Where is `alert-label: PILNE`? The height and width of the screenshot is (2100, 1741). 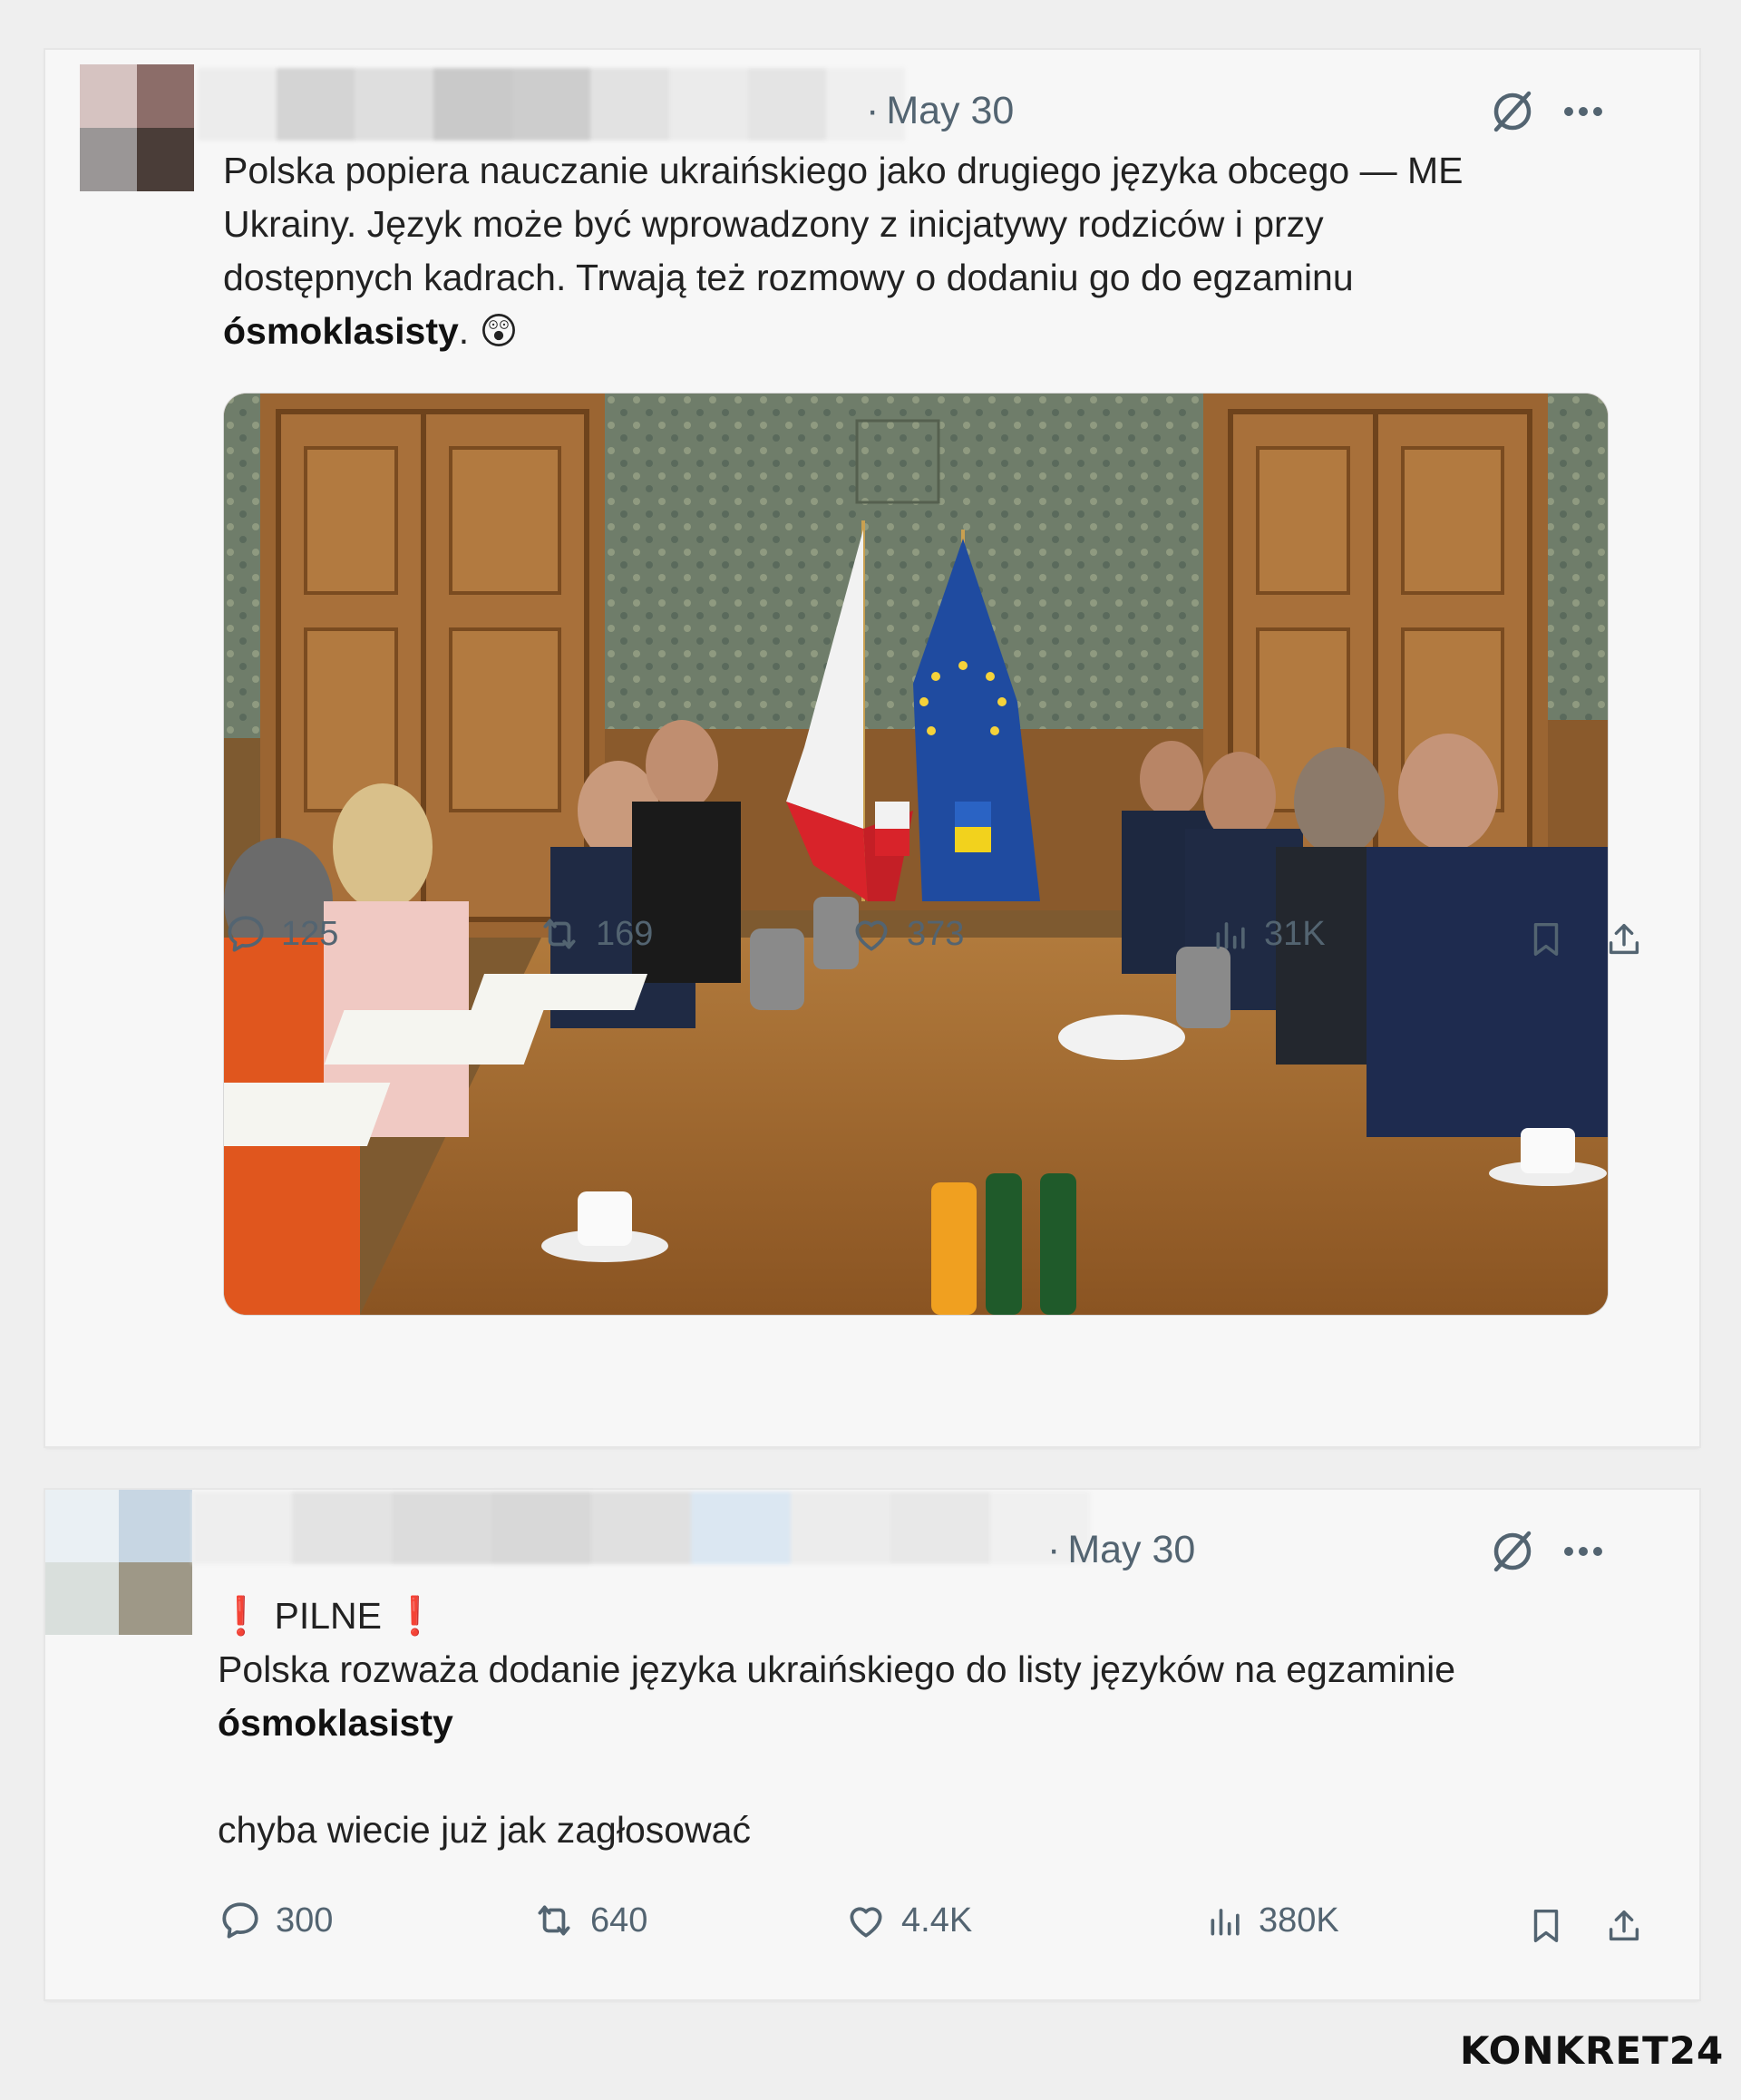
alert-label: PILNE is located at coordinates (328, 1616).